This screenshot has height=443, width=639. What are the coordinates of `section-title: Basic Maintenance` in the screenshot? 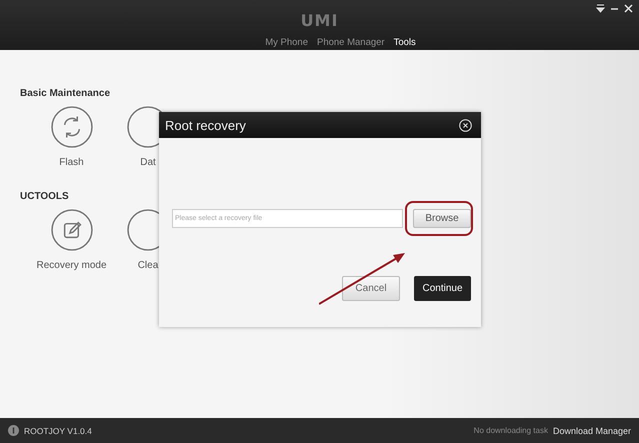 It's located at (66, 93).